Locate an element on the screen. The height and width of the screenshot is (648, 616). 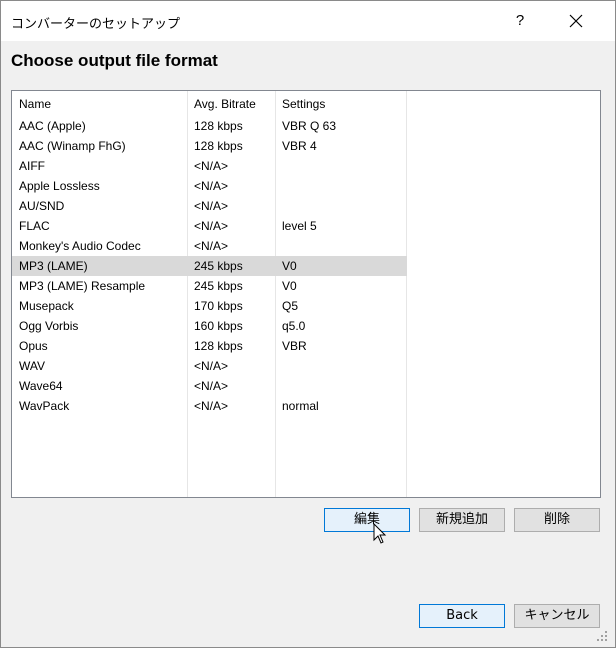
format-settings: level 5 is located at coordinates (299, 226).